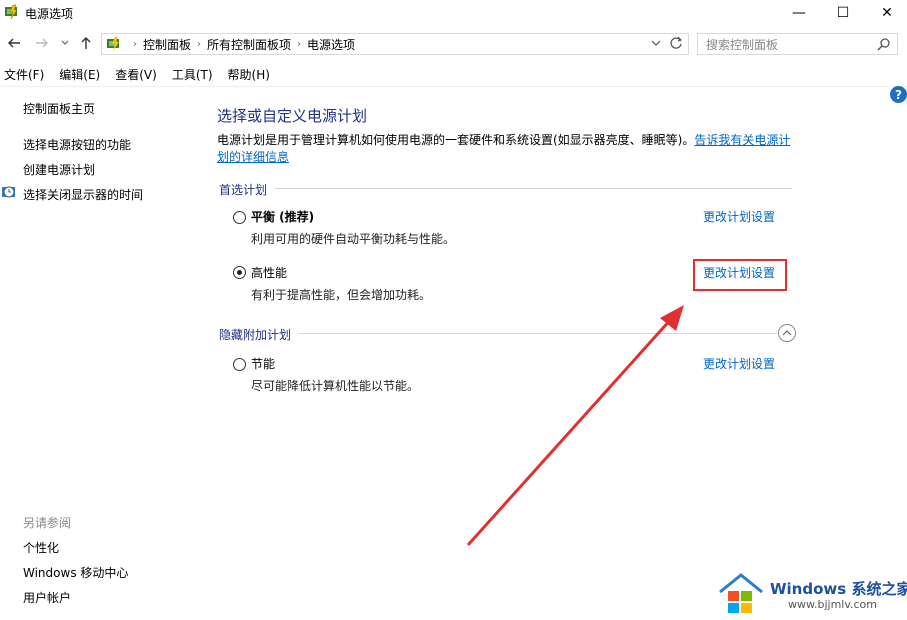  I want to click on collapse-chevron-icon, so click(787, 333).